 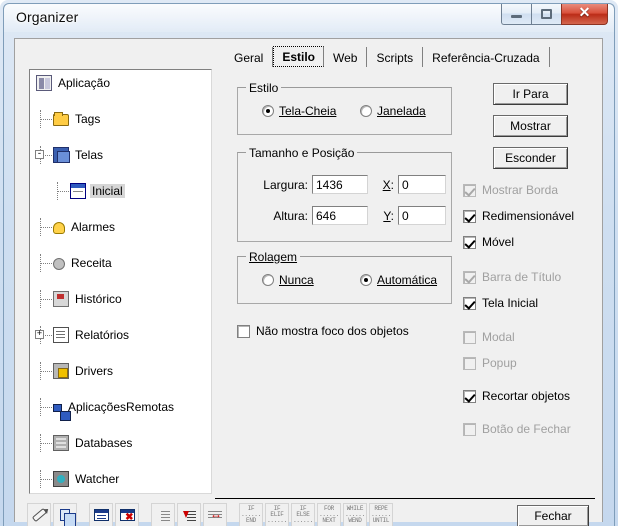 I want to click on tree-item-relat-rios: + Relatórios, so click(x=120, y=335).